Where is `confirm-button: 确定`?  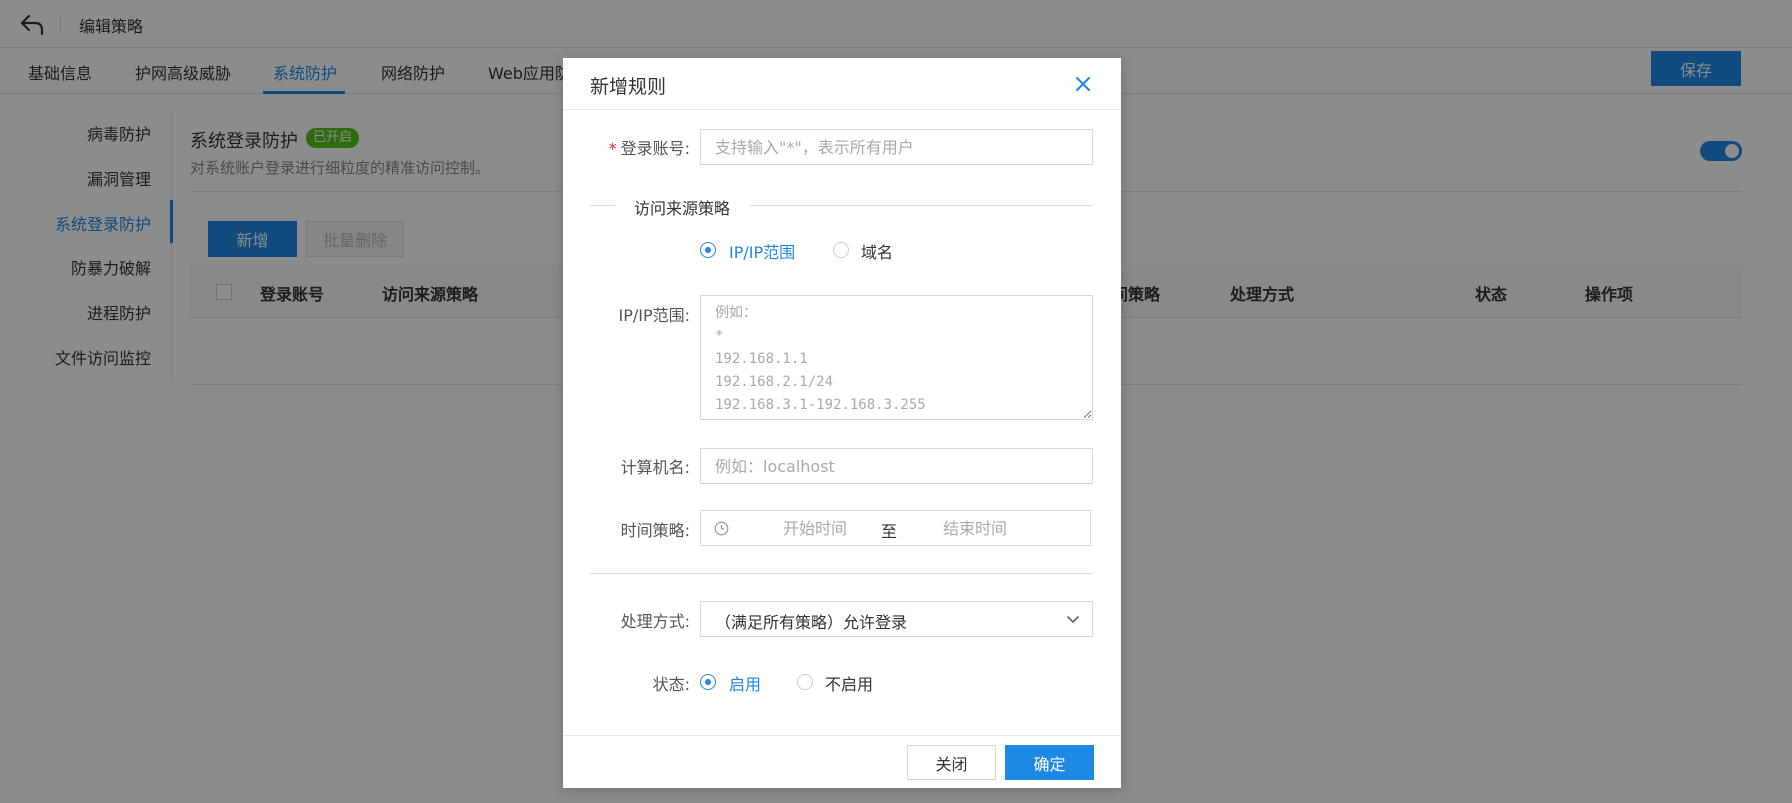 confirm-button: 确定 is located at coordinates (1049, 762).